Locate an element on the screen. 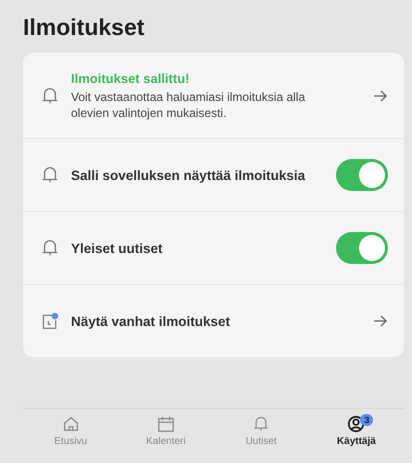 The image size is (412, 463). status-title: Ilmoitukset sallittu! is located at coordinates (130, 78).